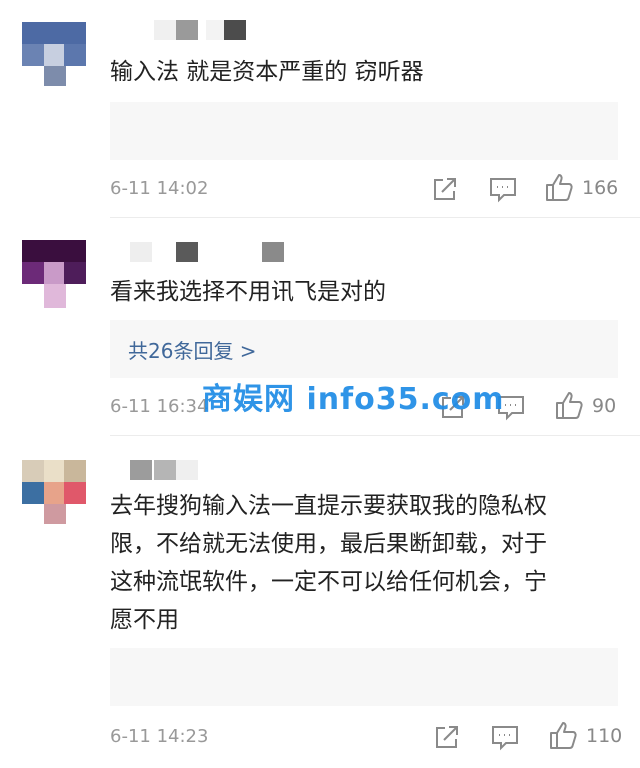  What do you see at coordinates (159, 736) in the screenshot?
I see `comment-time: 6-11 14:23` at bounding box center [159, 736].